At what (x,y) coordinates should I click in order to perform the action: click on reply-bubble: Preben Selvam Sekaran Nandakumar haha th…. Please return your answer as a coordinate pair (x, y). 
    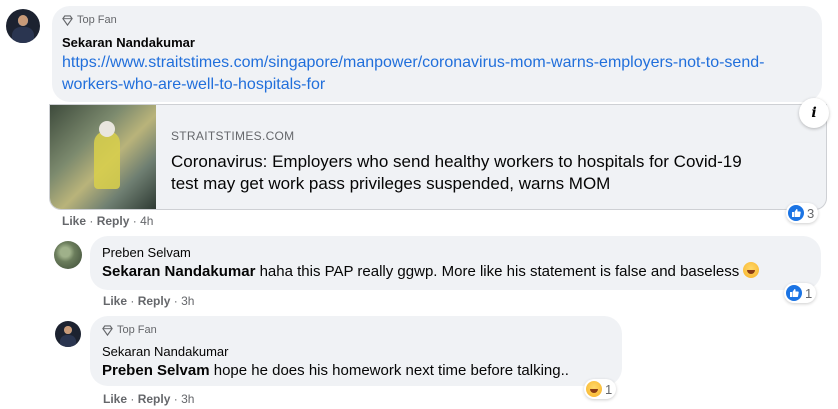
    Looking at the image, I should click on (455, 263).